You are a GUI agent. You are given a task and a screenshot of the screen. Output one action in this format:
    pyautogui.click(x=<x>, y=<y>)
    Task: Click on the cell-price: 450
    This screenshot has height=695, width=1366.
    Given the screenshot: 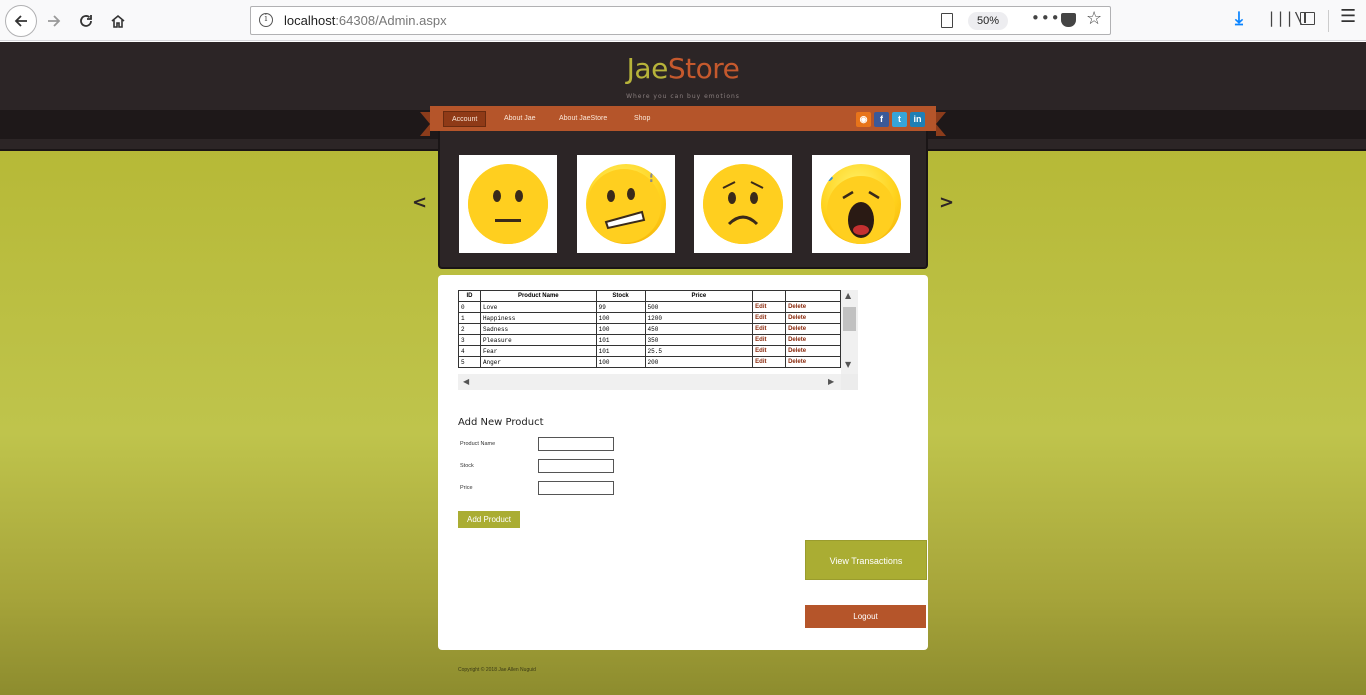 What is the action you would take?
    pyautogui.click(x=699, y=329)
    